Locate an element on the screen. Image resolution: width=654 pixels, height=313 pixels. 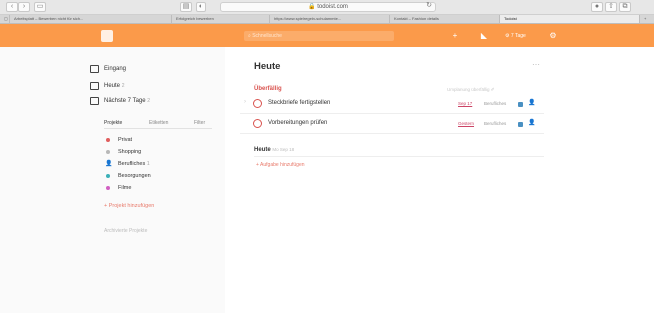
sidebar-item-label: Eingang is located at coordinates (115, 69).